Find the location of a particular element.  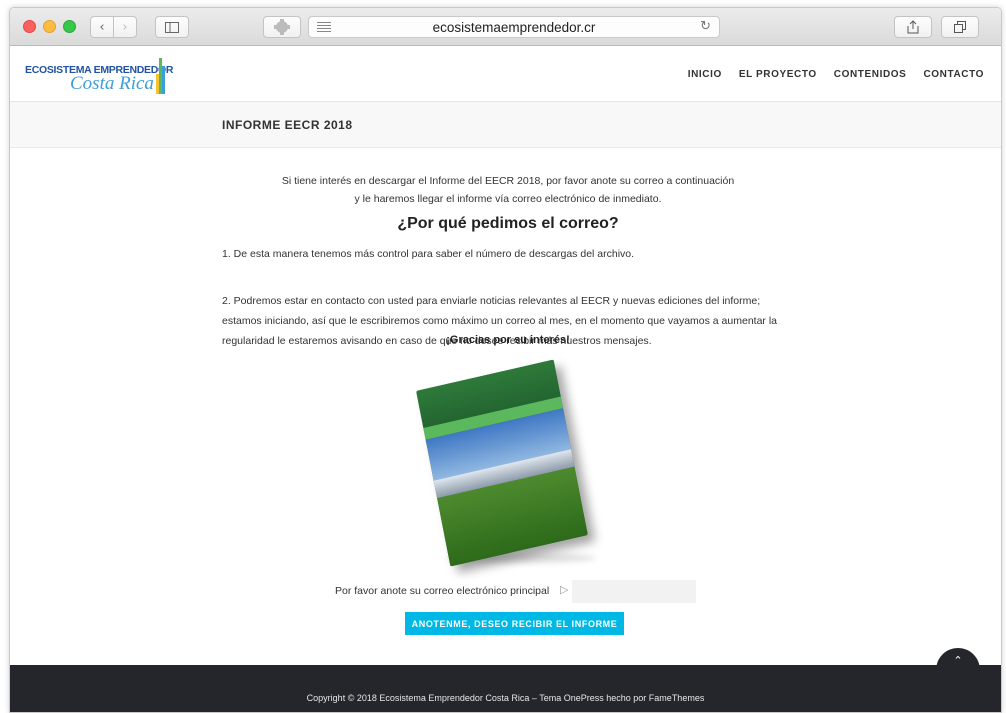

browser-toolbar: ‹ › ecosistemaemprendedor.cr ↻ is located at coordinates (505, 27).